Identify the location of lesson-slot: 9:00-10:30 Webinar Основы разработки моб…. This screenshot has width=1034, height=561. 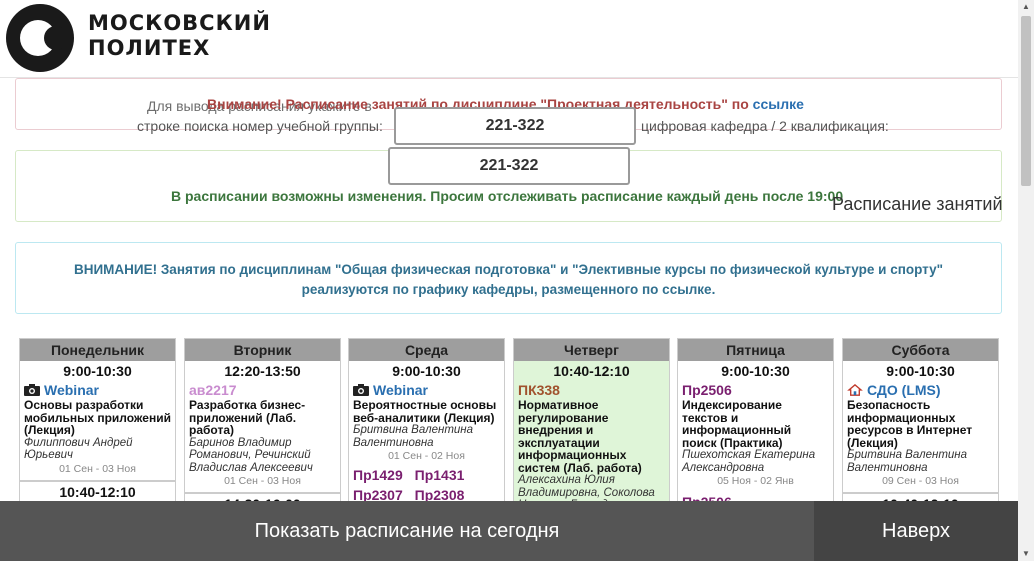
(97, 421).